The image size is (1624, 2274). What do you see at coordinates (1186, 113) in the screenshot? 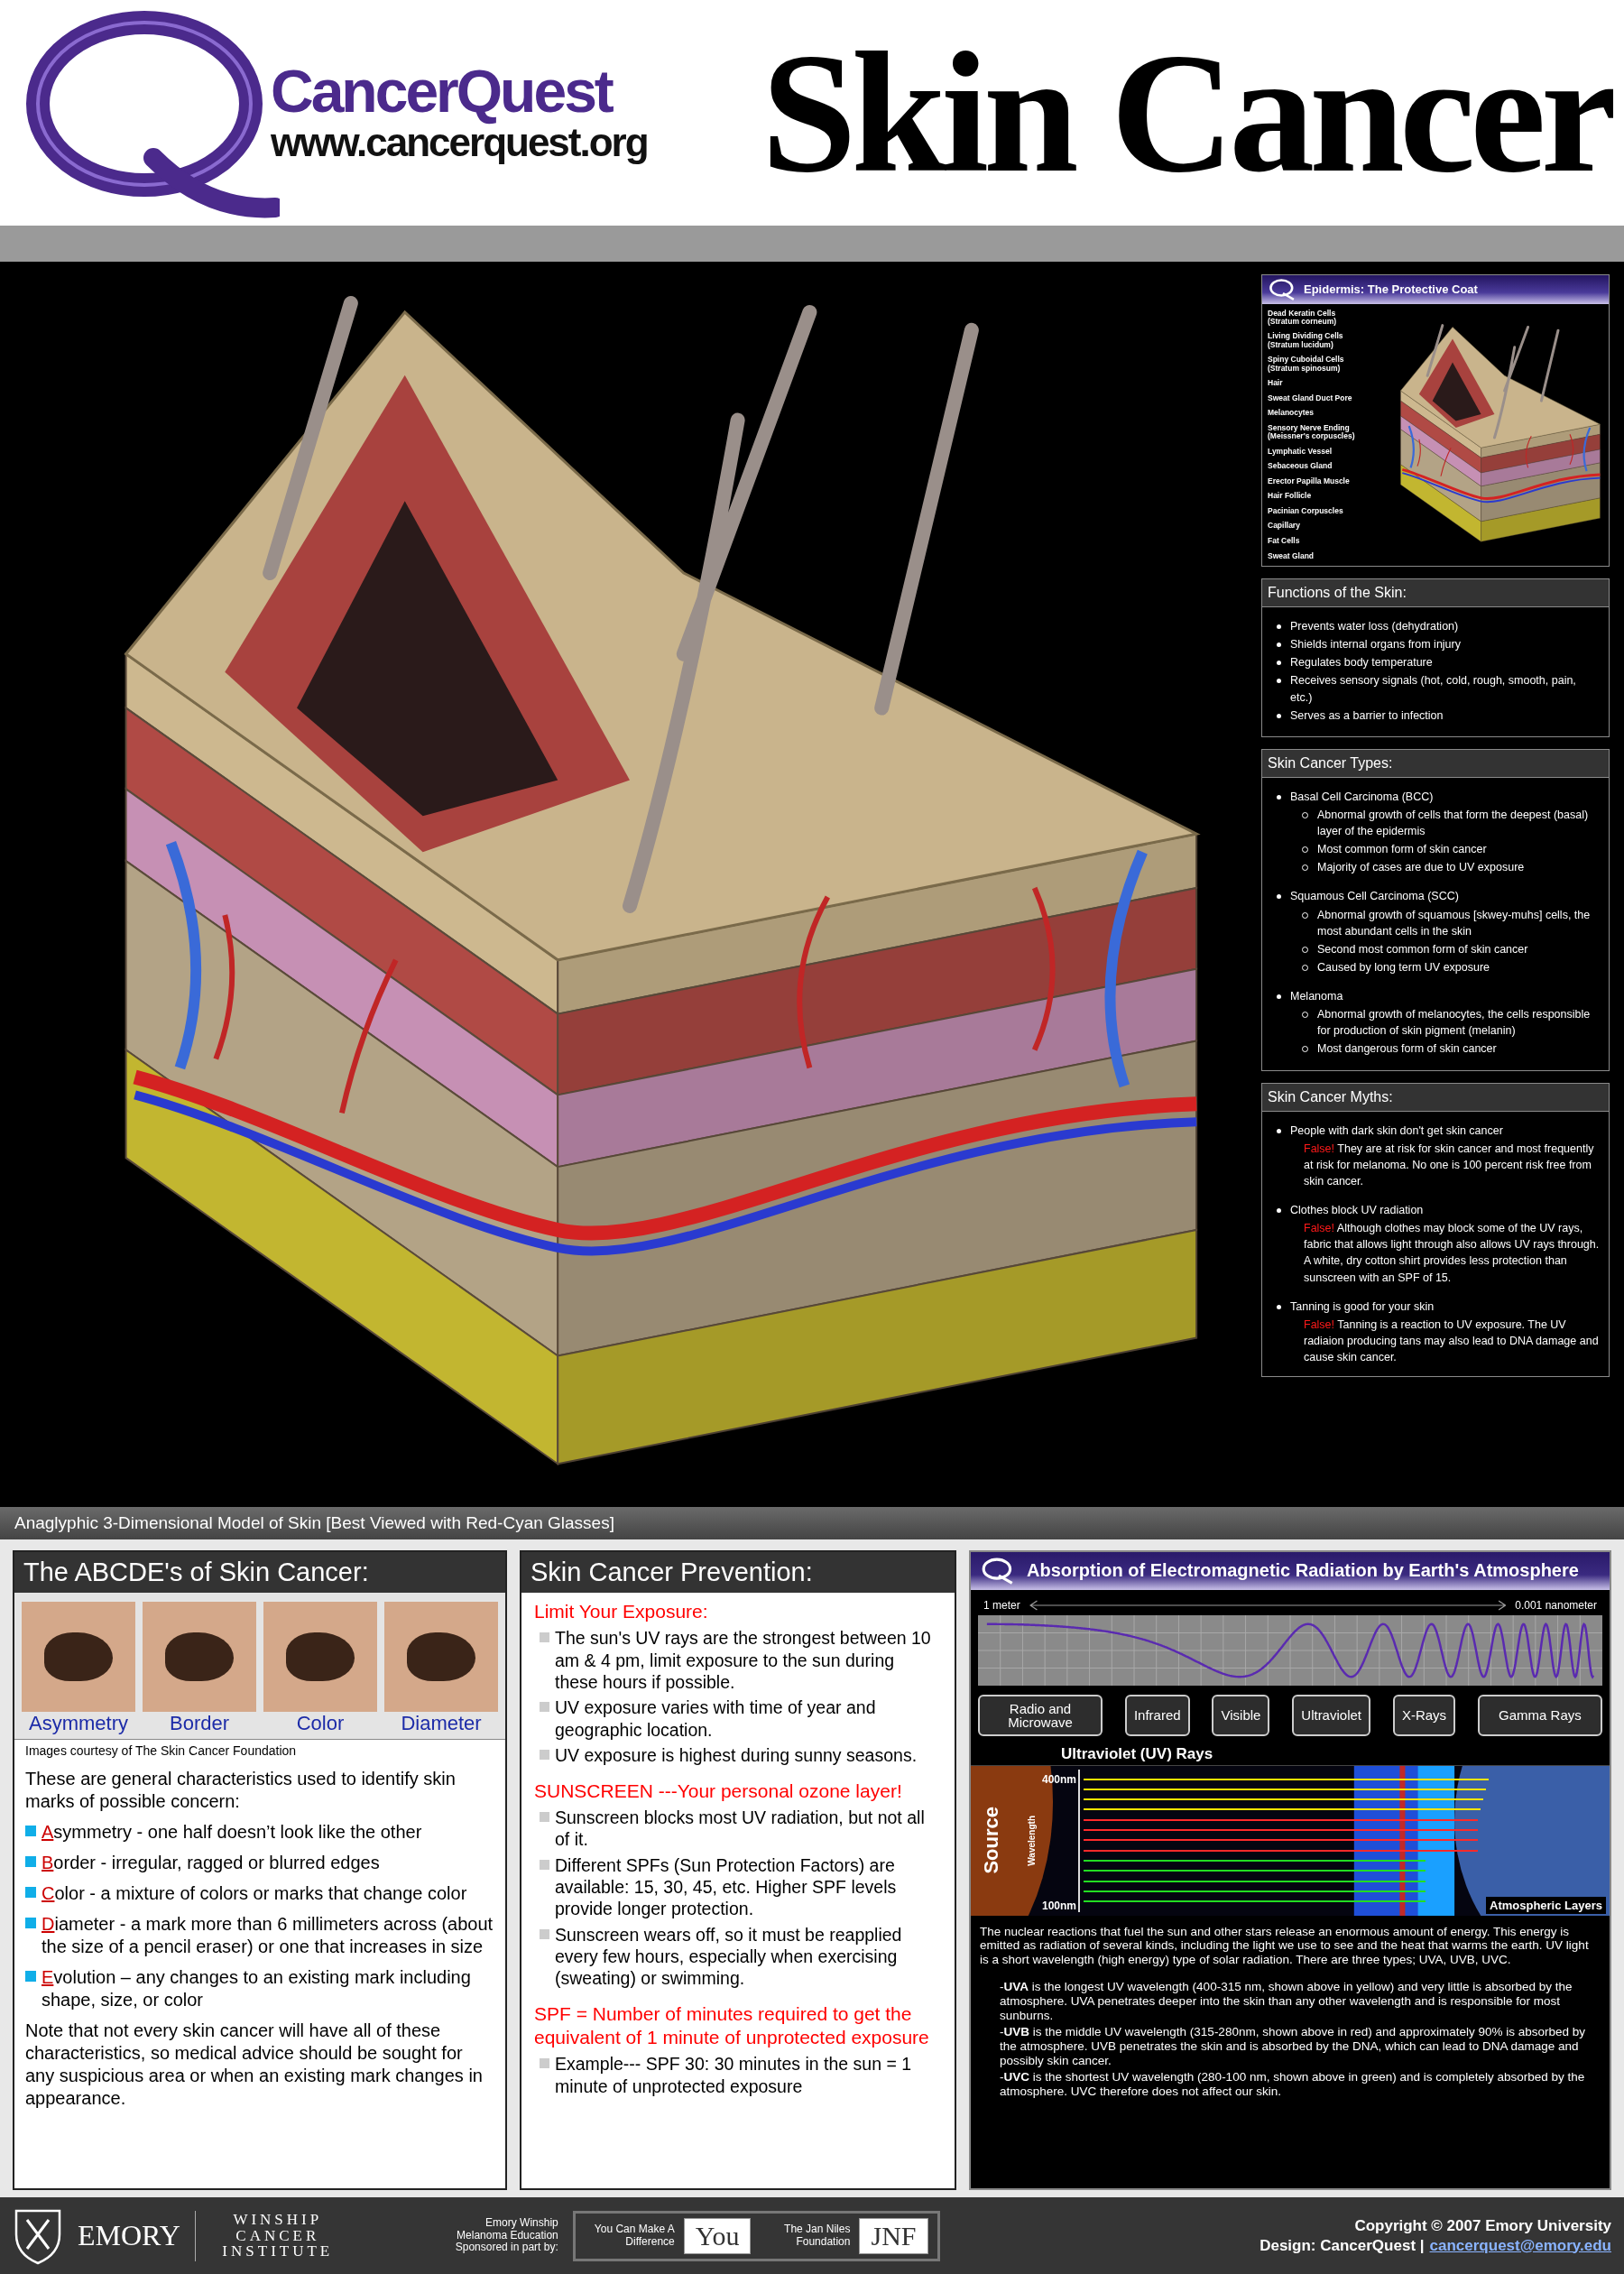
I see `poster-title: Skin Cancer` at bounding box center [1186, 113].